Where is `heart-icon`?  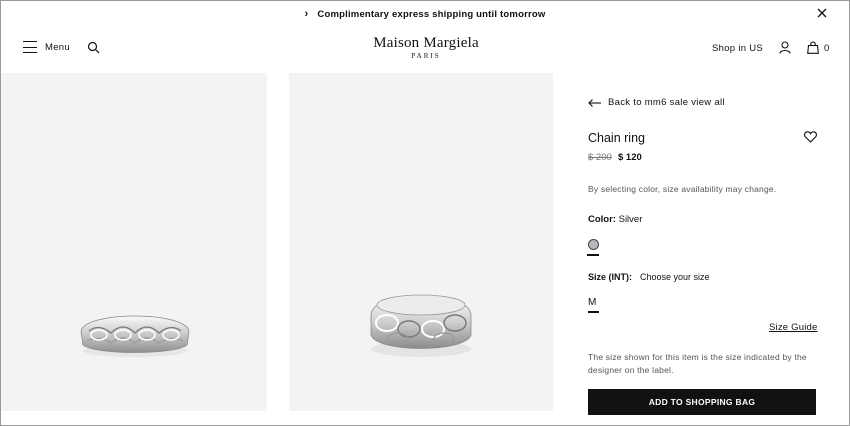 heart-icon is located at coordinates (810, 137).